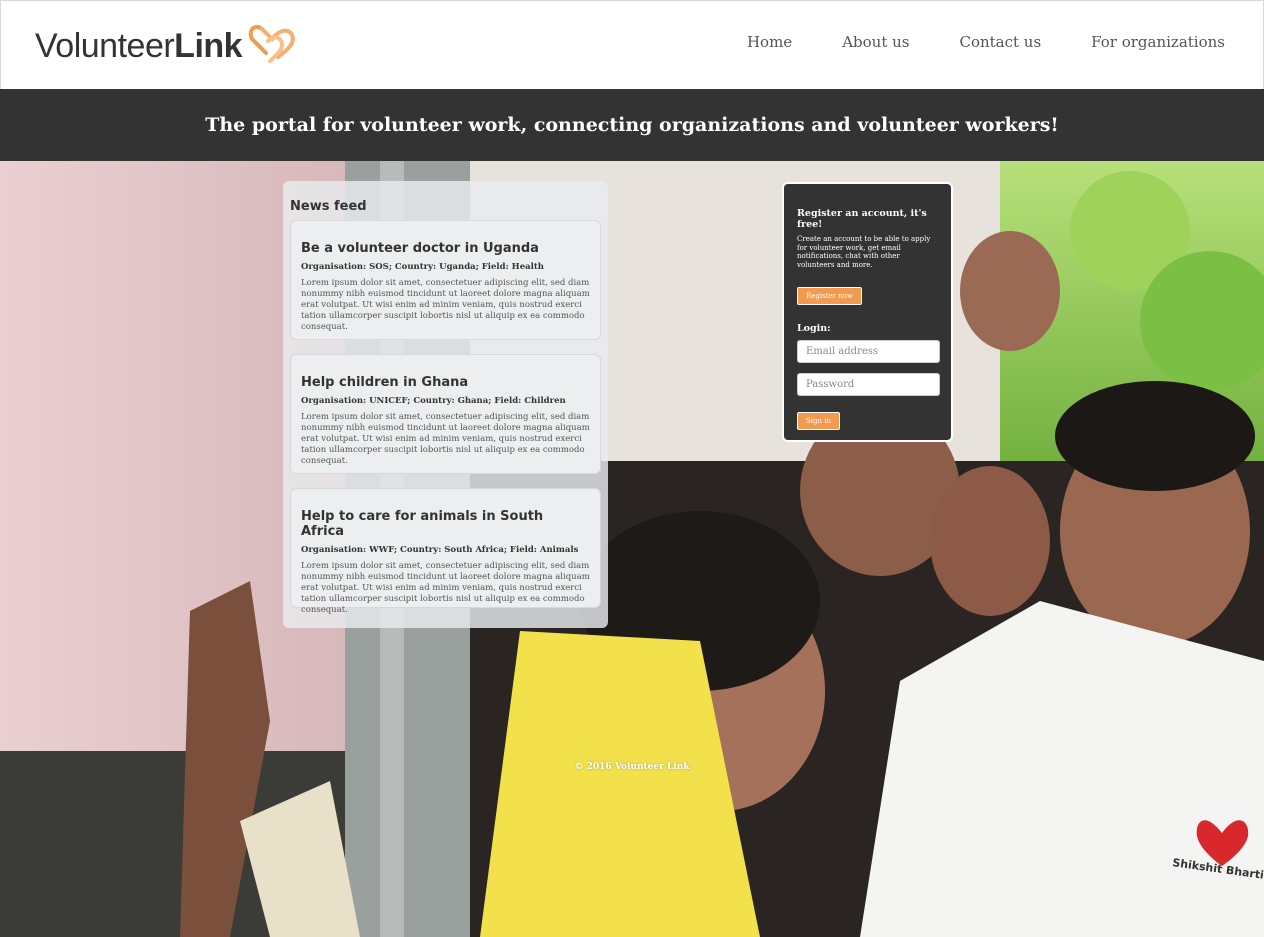 This screenshot has height=937, width=1264. What do you see at coordinates (105, 46) in the screenshot?
I see `logo-text-light: Volunteer` at bounding box center [105, 46].